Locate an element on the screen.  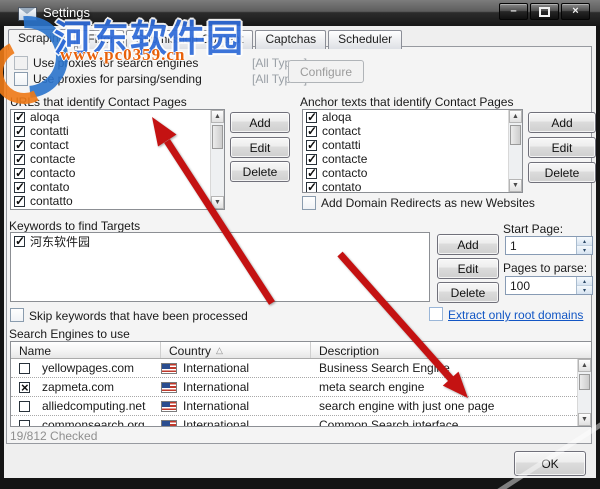
start-page-spinner: 1 ▴ ▾ is located at coordinates (549, 245).